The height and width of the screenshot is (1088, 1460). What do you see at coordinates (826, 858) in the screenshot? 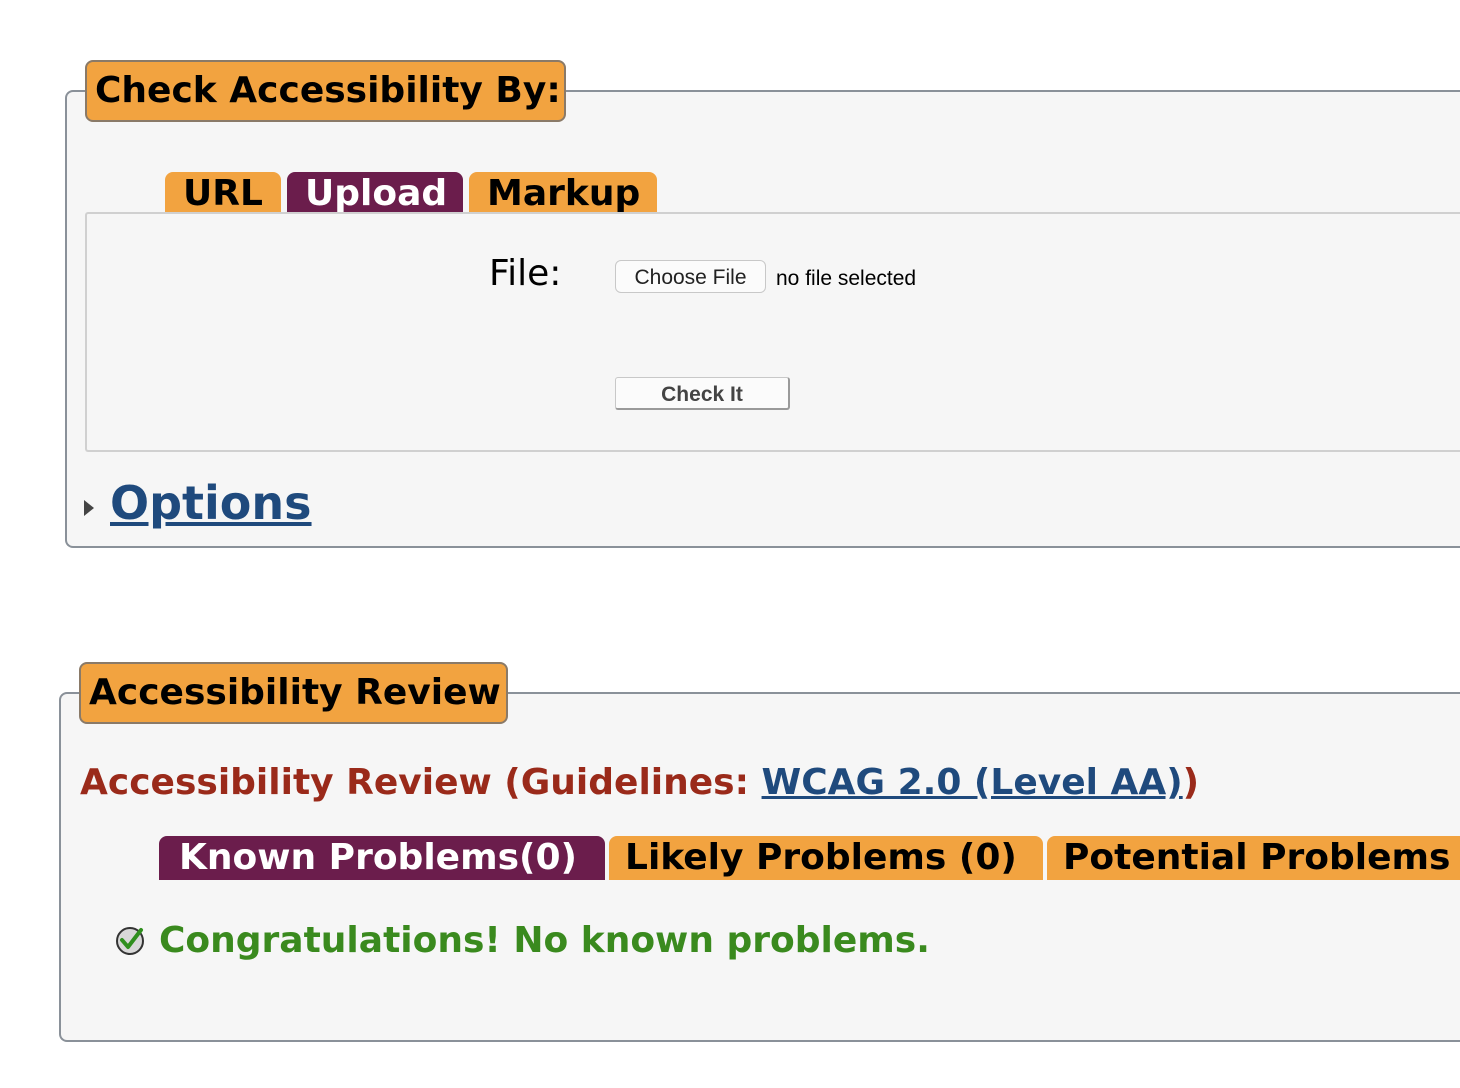
I see `tab-likely-problems: Likely Problems (0)` at bounding box center [826, 858].